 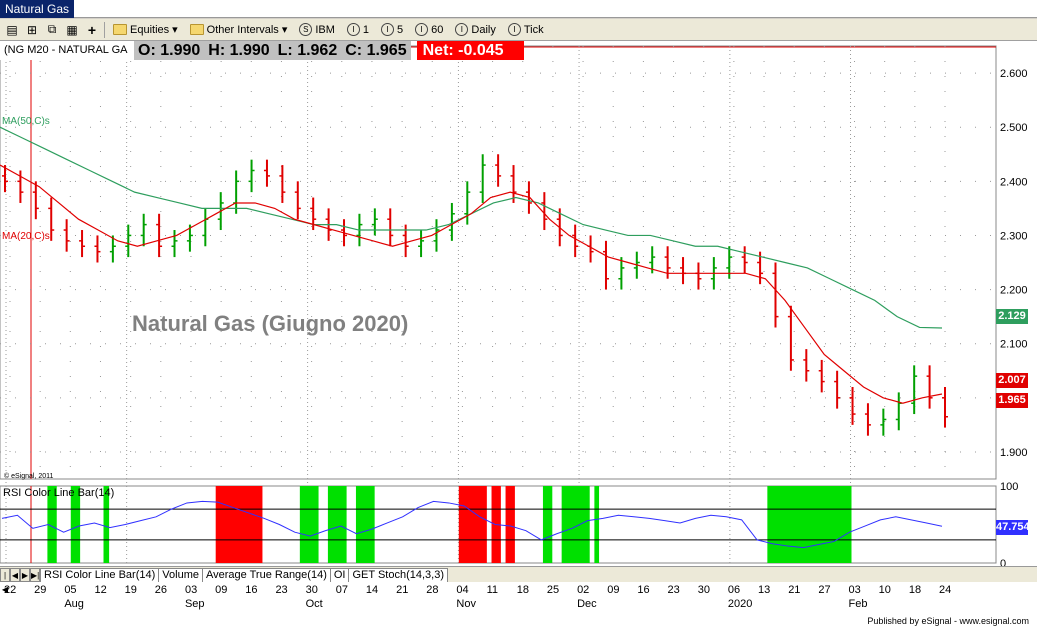 What do you see at coordinates (764, 590) in the screenshot?
I see `x-day-label: 13` at bounding box center [764, 590].